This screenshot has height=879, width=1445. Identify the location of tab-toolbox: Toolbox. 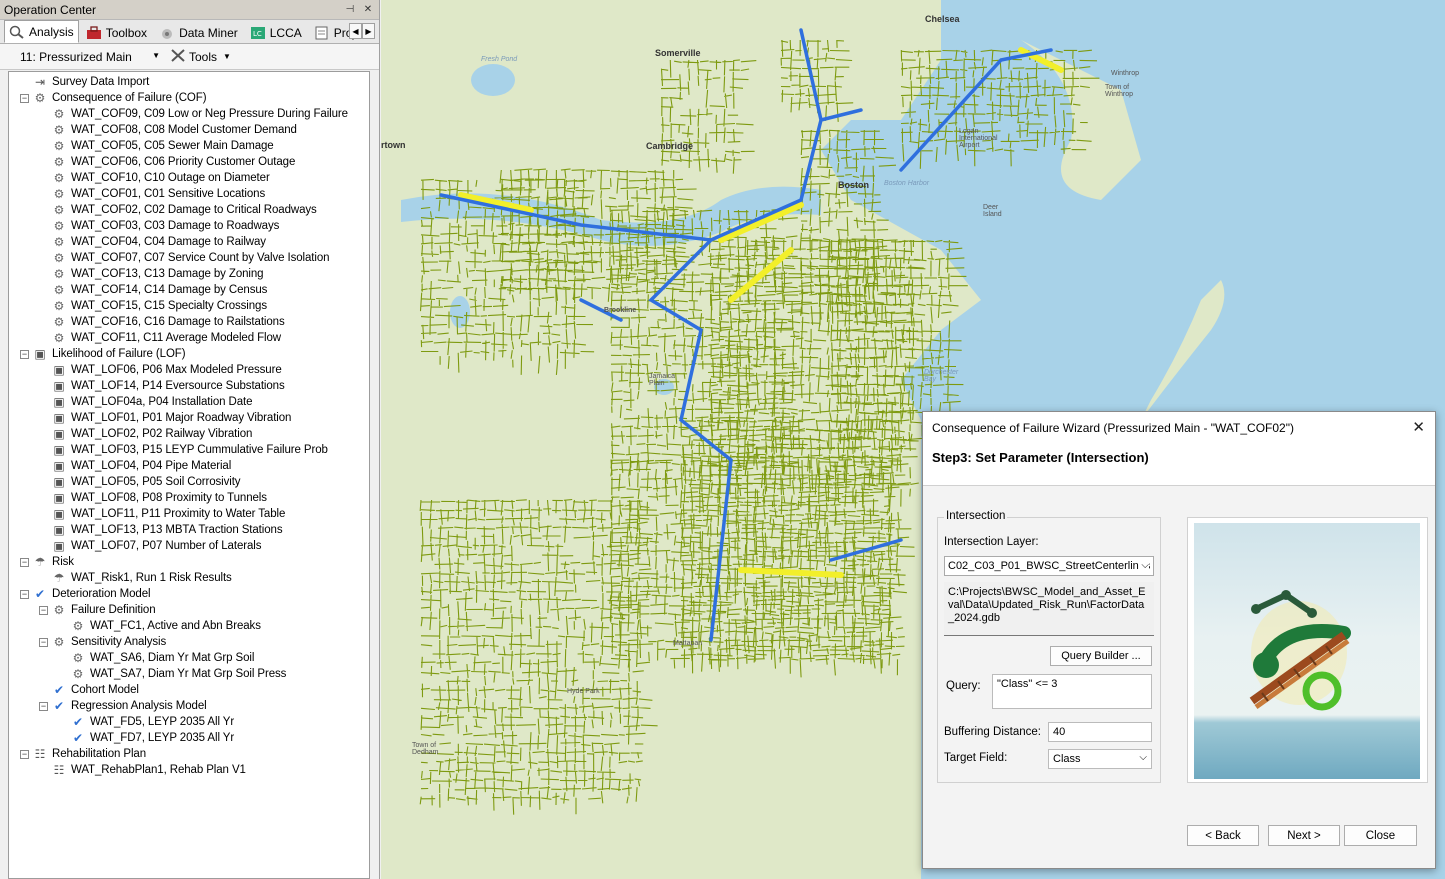
(116, 32).